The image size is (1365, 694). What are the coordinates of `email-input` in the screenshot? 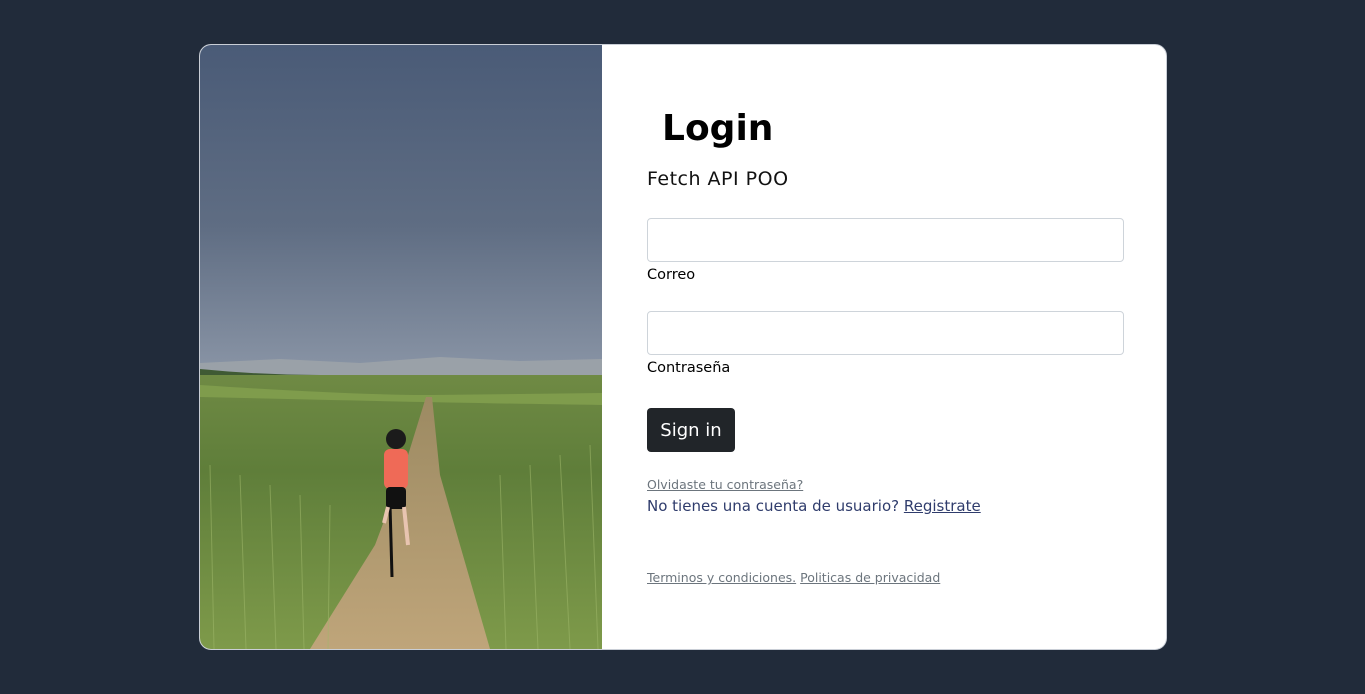 It's located at (885, 240).